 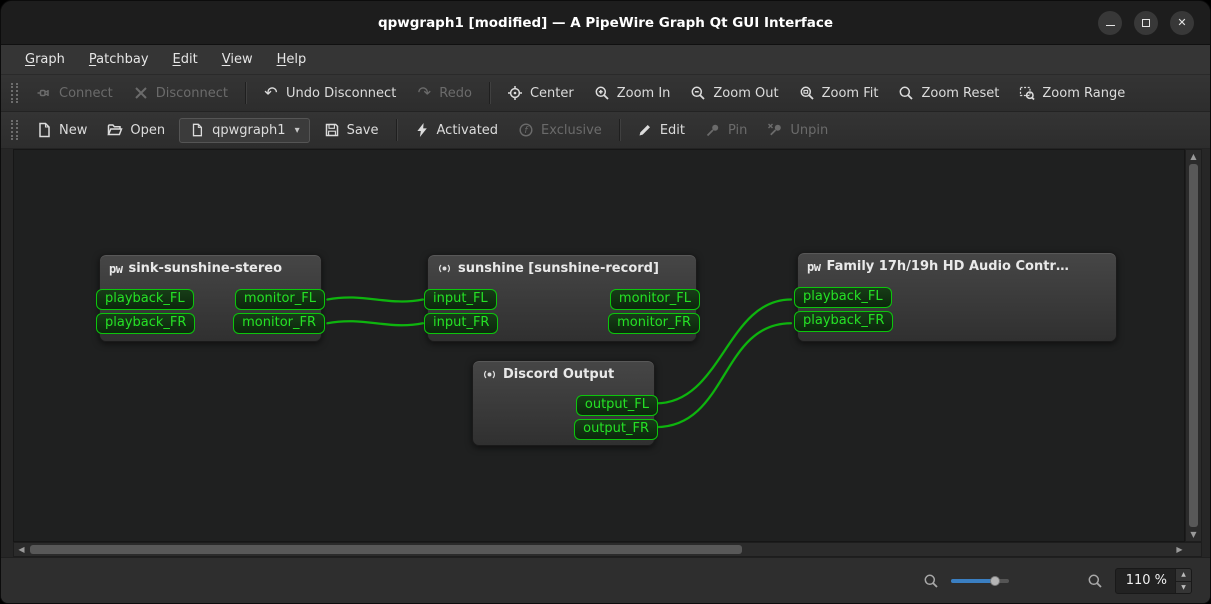 I want to click on zoom-out-button: Zoom Out, so click(x=734, y=93).